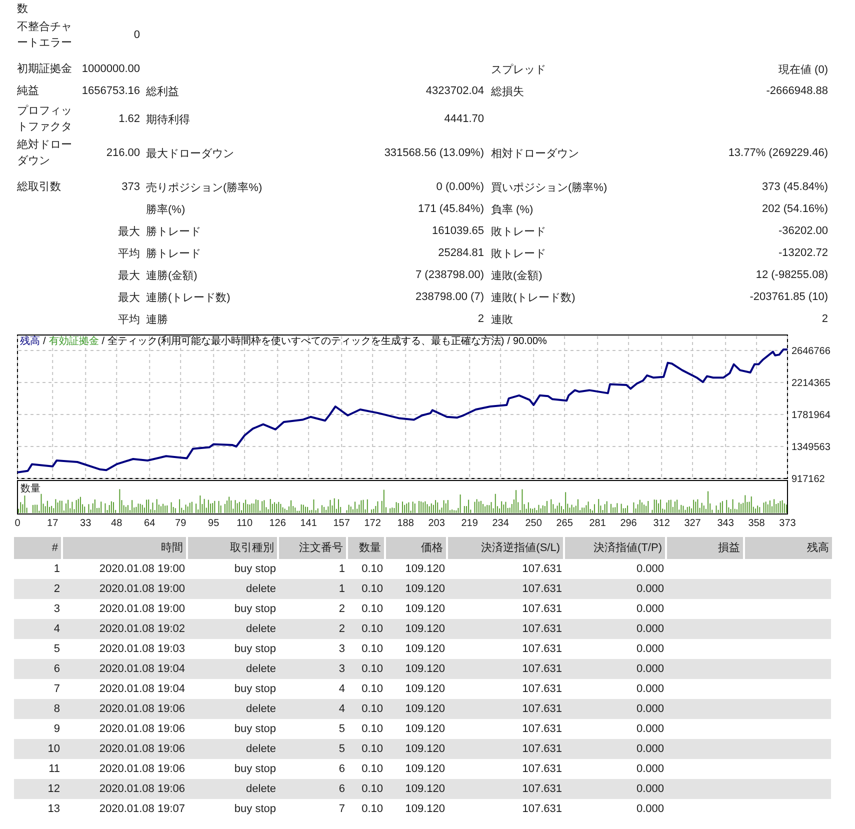  I want to click on stat-label: スプレッド, so click(518, 70).